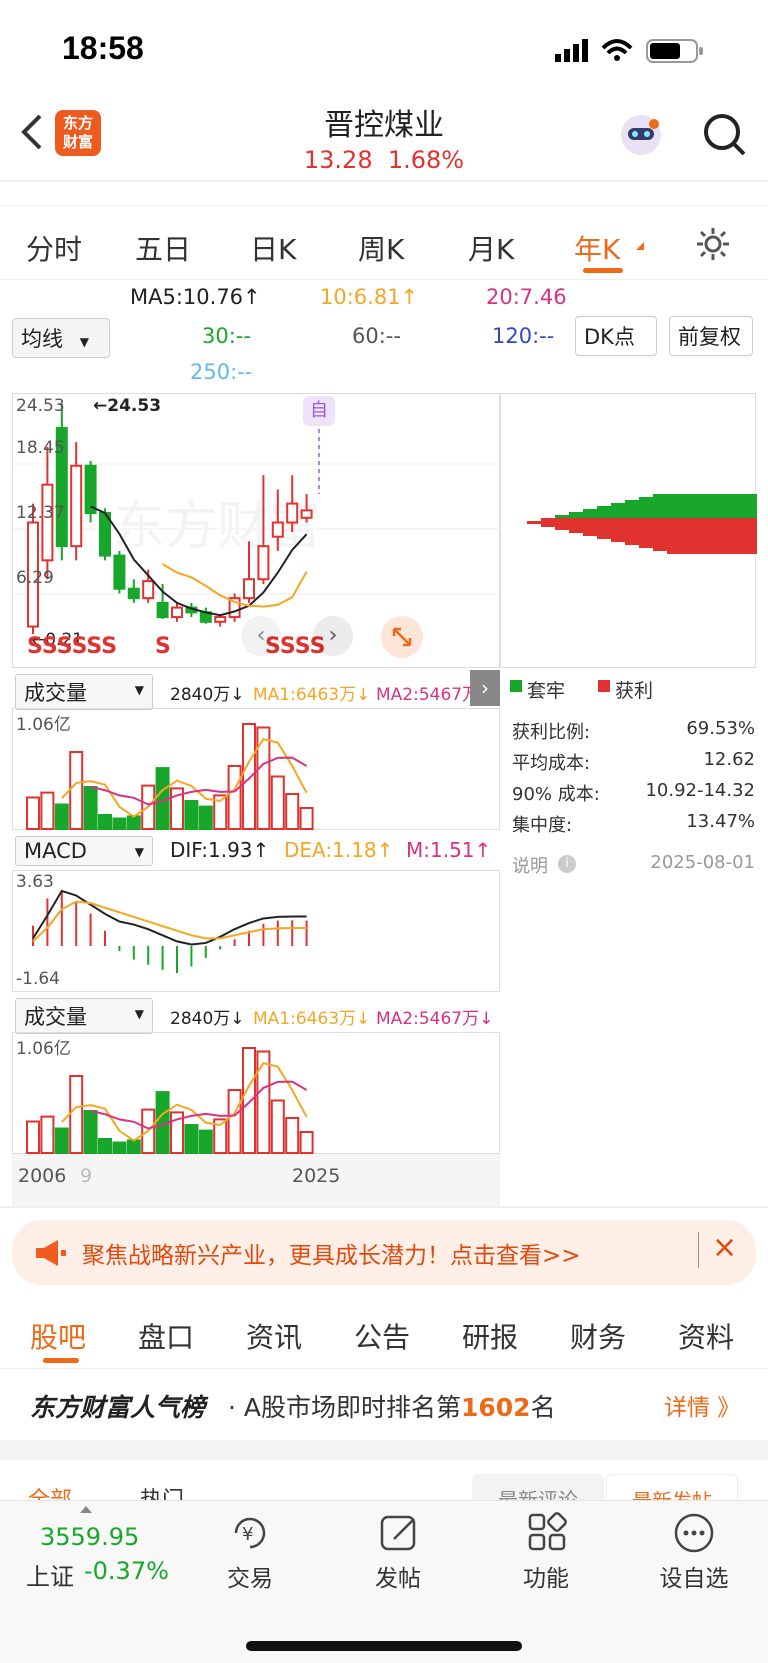 The width and height of the screenshot is (768, 1663). Describe the element at coordinates (261, 636) in the screenshot. I see `chevron-left-icon: ‹` at that location.